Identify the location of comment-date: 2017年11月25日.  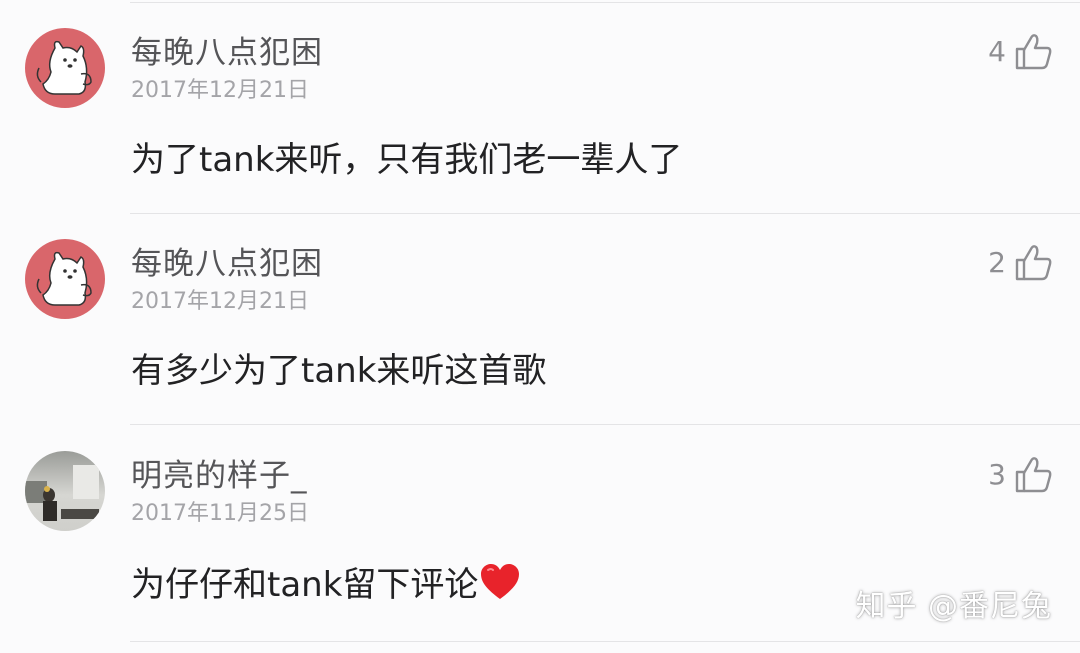
(220, 513).